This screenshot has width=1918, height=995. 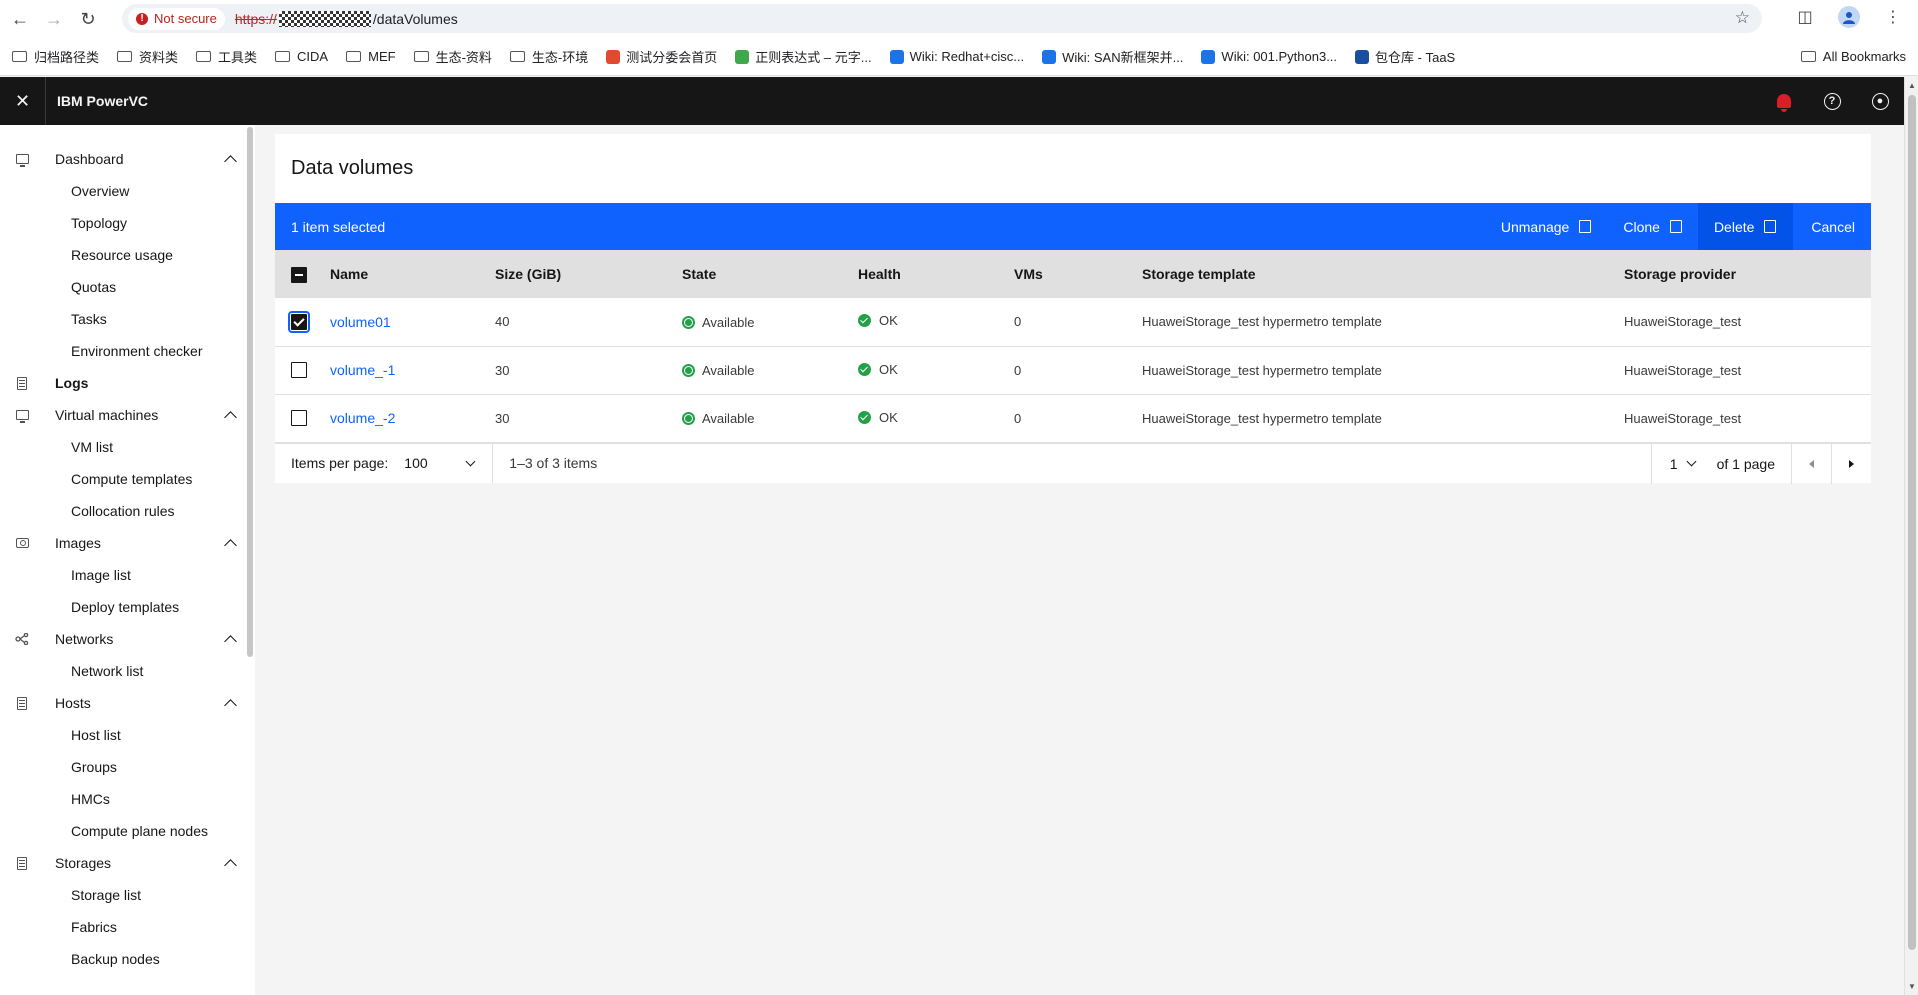 I want to click on scrollbar-thumb, so click(x=1912, y=522).